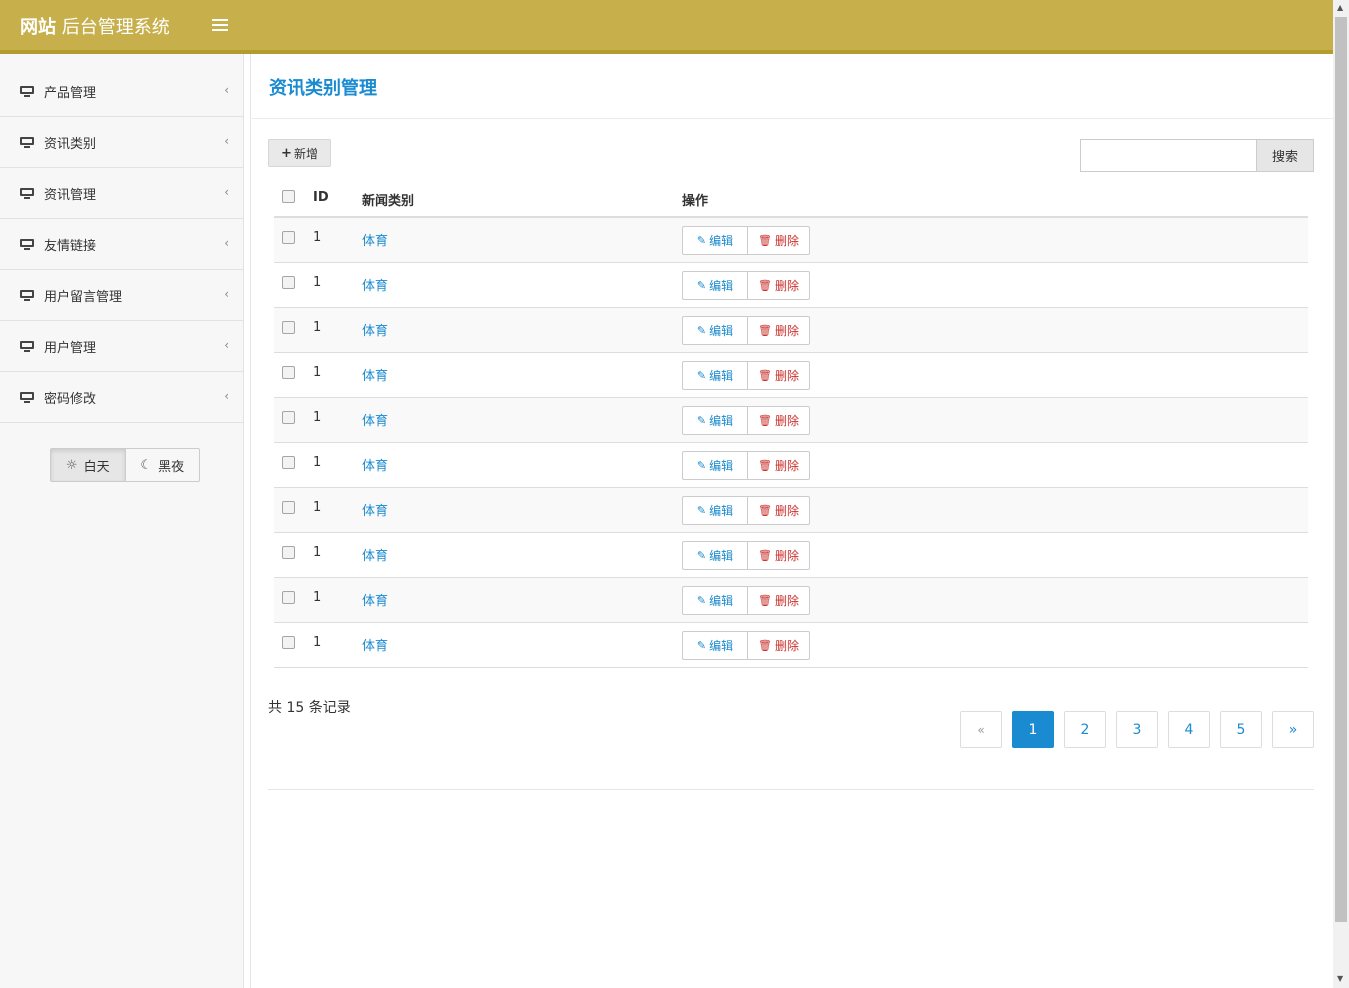  What do you see at coordinates (299, 153) in the screenshot?
I see `add-button: + 新增` at bounding box center [299, 153].